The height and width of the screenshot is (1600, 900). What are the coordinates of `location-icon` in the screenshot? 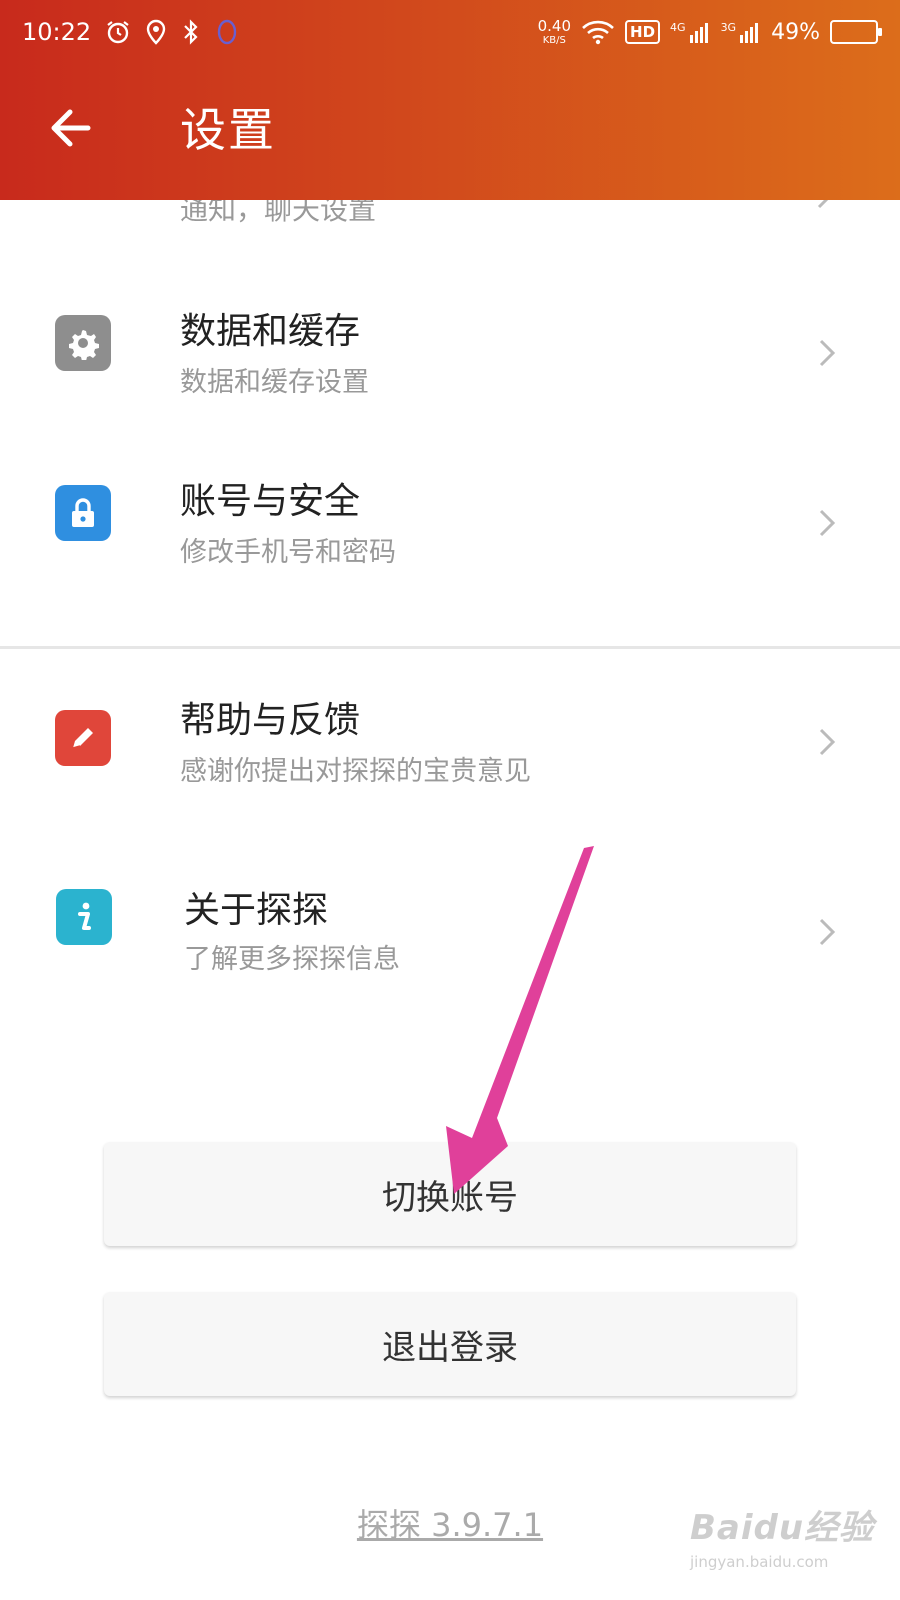 It's located at (156, 32).